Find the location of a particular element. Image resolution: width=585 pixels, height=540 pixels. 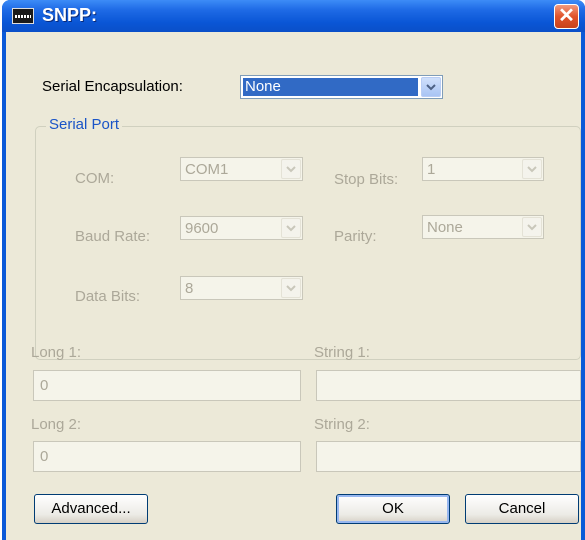

serial-port-group-title: Serial Port is located at coordinates (84, 124).